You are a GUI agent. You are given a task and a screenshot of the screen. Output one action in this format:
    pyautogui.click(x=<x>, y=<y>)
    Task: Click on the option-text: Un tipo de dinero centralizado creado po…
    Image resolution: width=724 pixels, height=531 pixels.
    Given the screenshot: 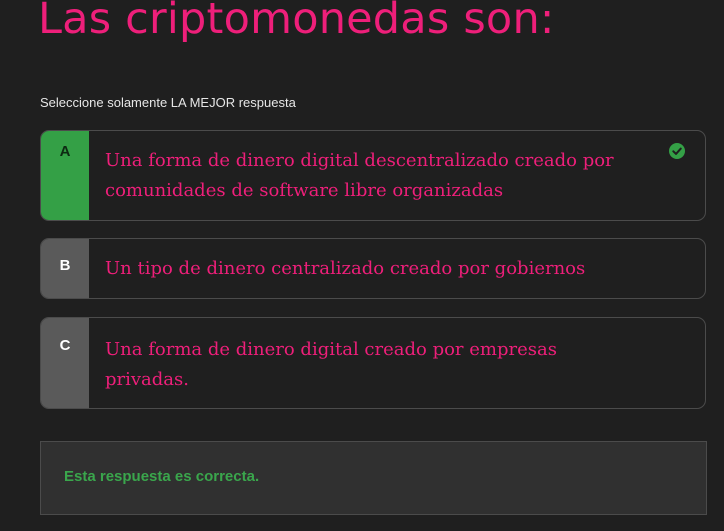 What is the action you would take?
    pyautogui.click(x=345, y=268)
    